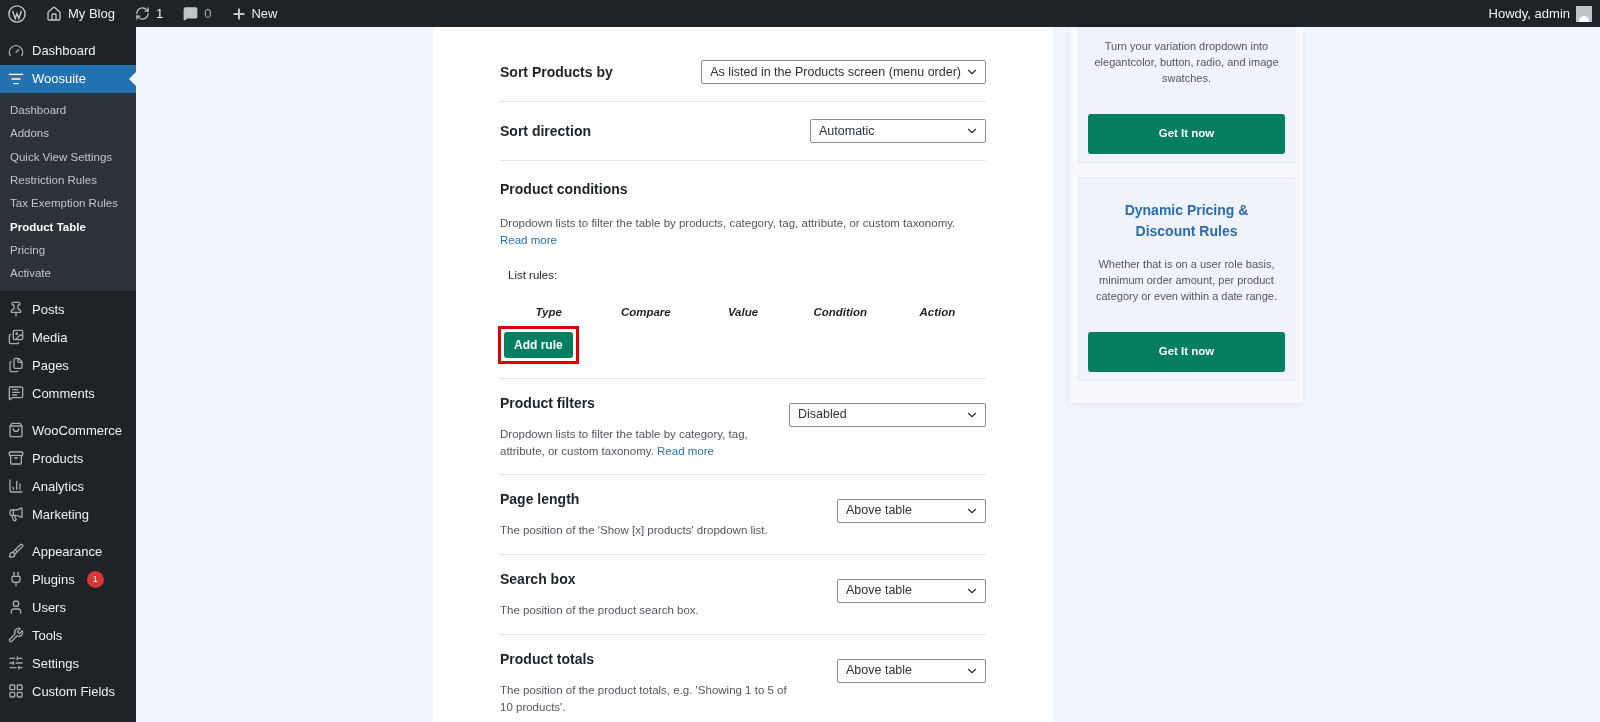  I want to click on list-rules-label: List rules:, so click(533, 275).